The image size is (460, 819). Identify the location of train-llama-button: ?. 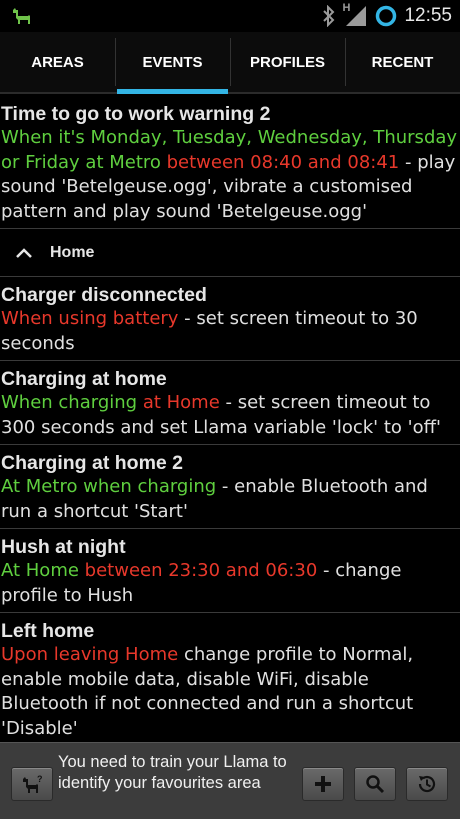
(32, 784).